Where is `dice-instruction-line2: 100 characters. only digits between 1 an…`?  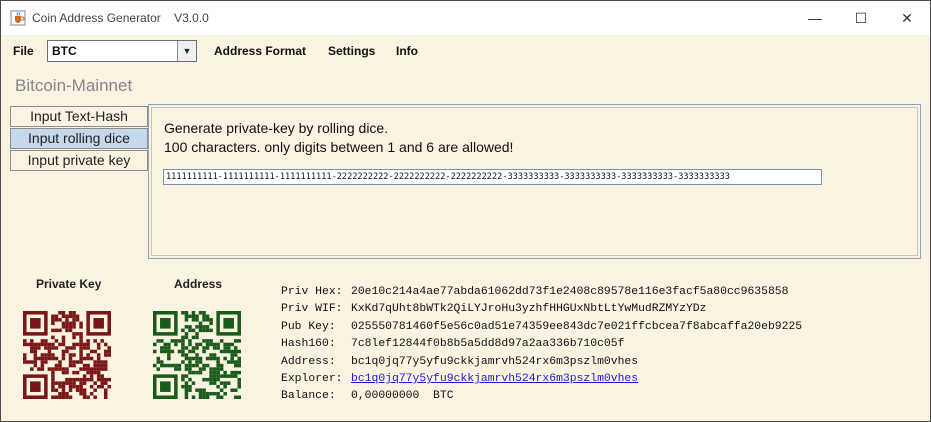
dice-instruction-line2: 100 characters. only digits between 1 an… is located at coordinates (339, 147).